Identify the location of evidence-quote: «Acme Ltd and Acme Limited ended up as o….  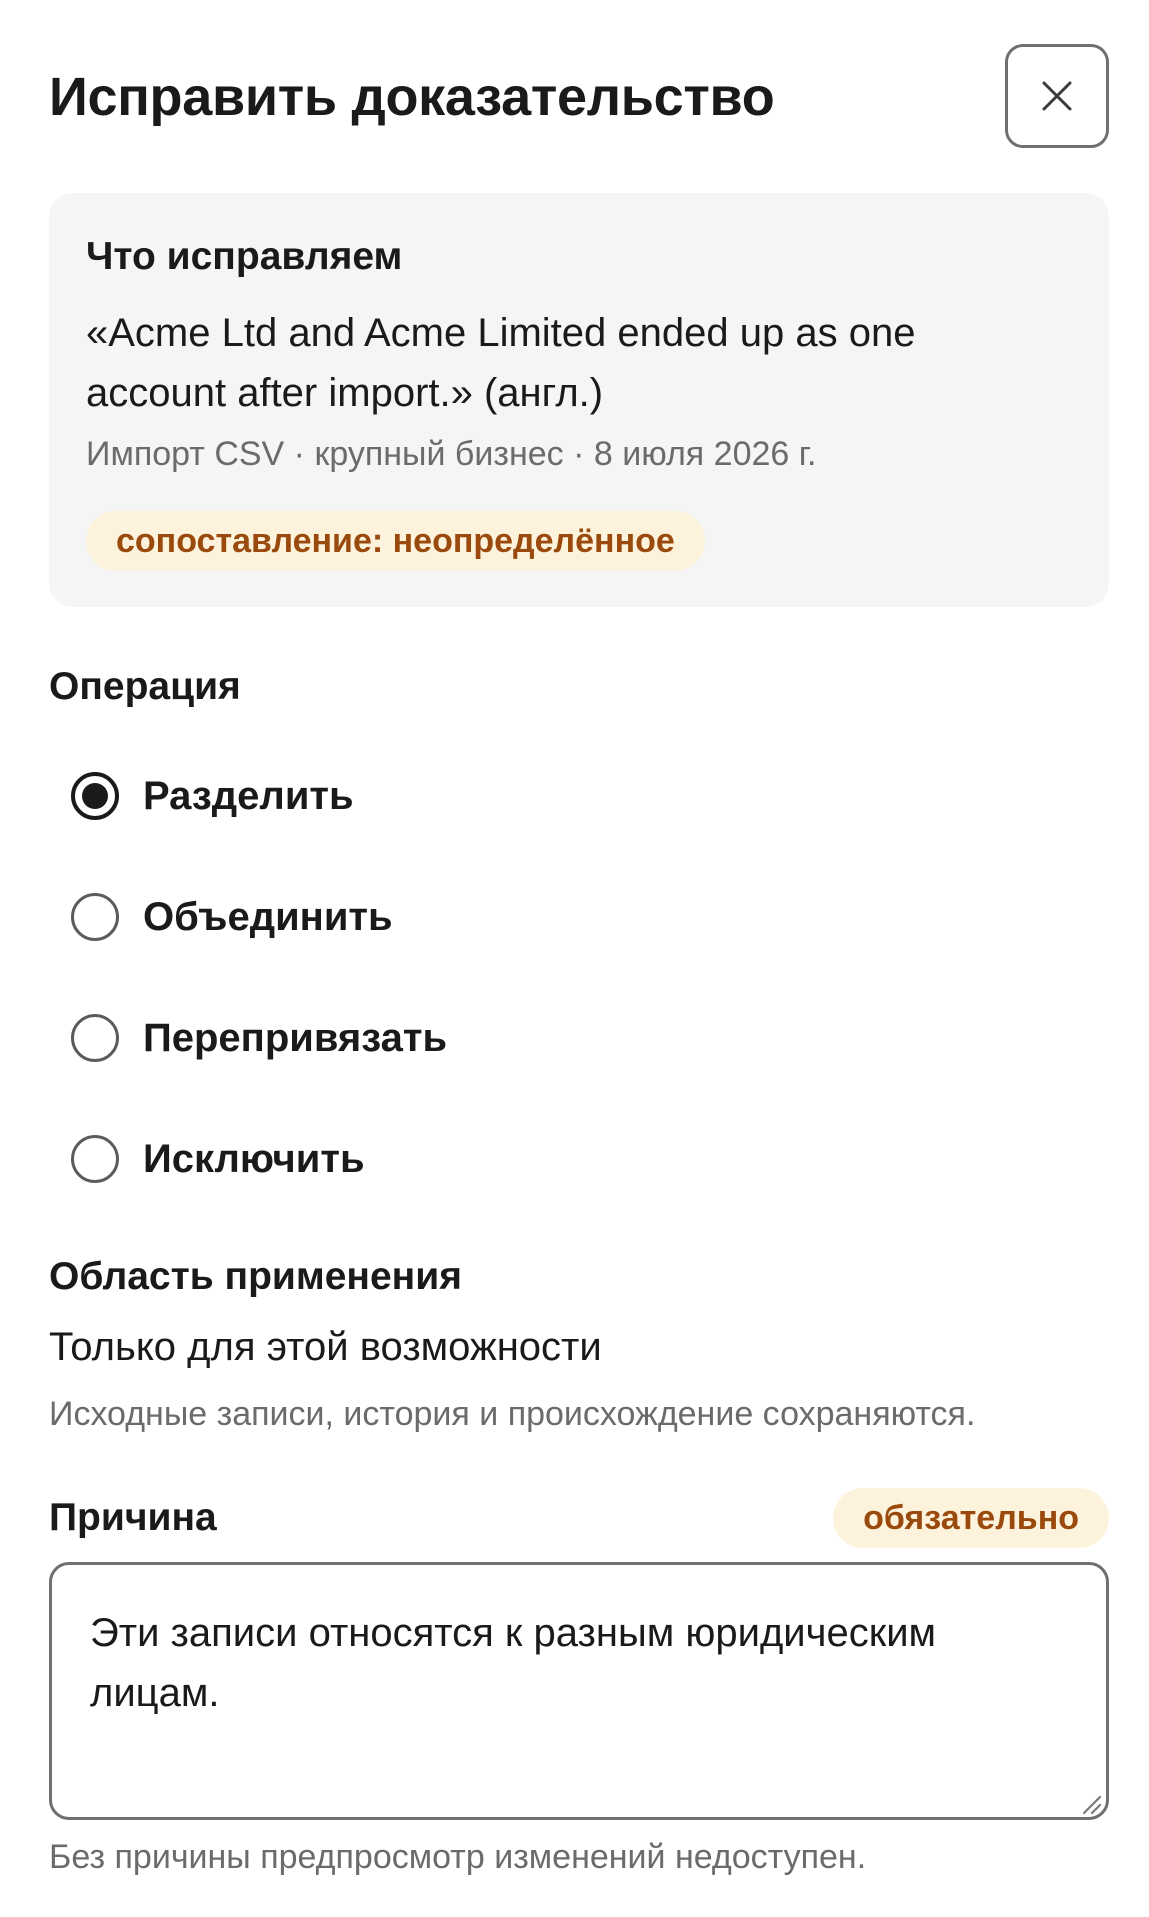
(501, 363).